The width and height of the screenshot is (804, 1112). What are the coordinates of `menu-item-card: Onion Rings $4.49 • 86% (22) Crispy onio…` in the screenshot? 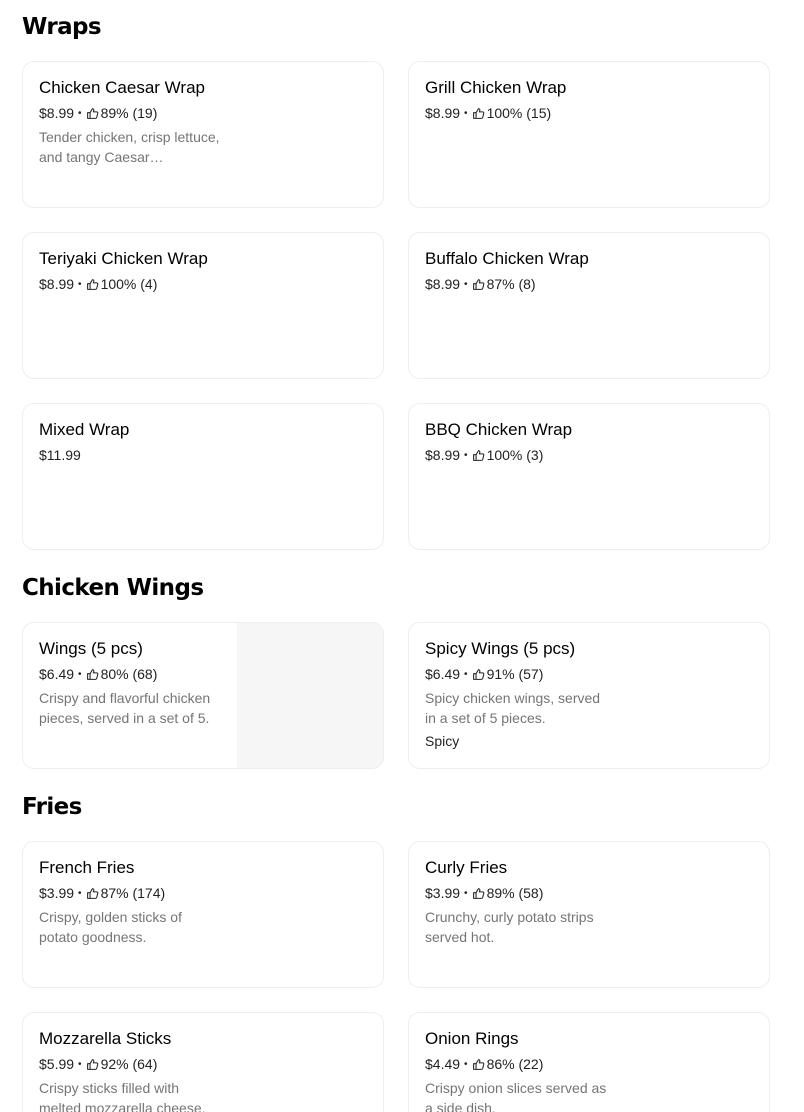 It's located at (589, 1062).